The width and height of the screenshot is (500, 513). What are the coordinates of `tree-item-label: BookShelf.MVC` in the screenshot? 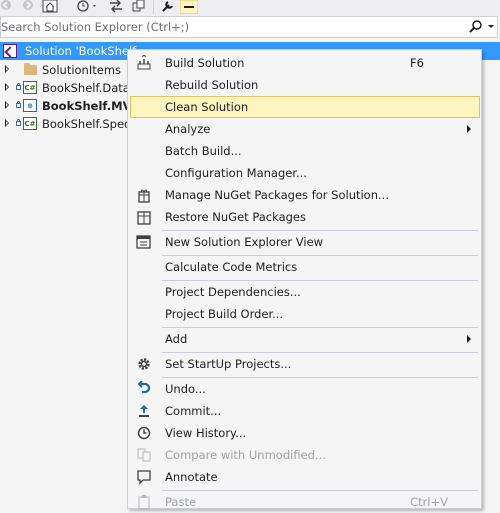 It's located at (91, 106).